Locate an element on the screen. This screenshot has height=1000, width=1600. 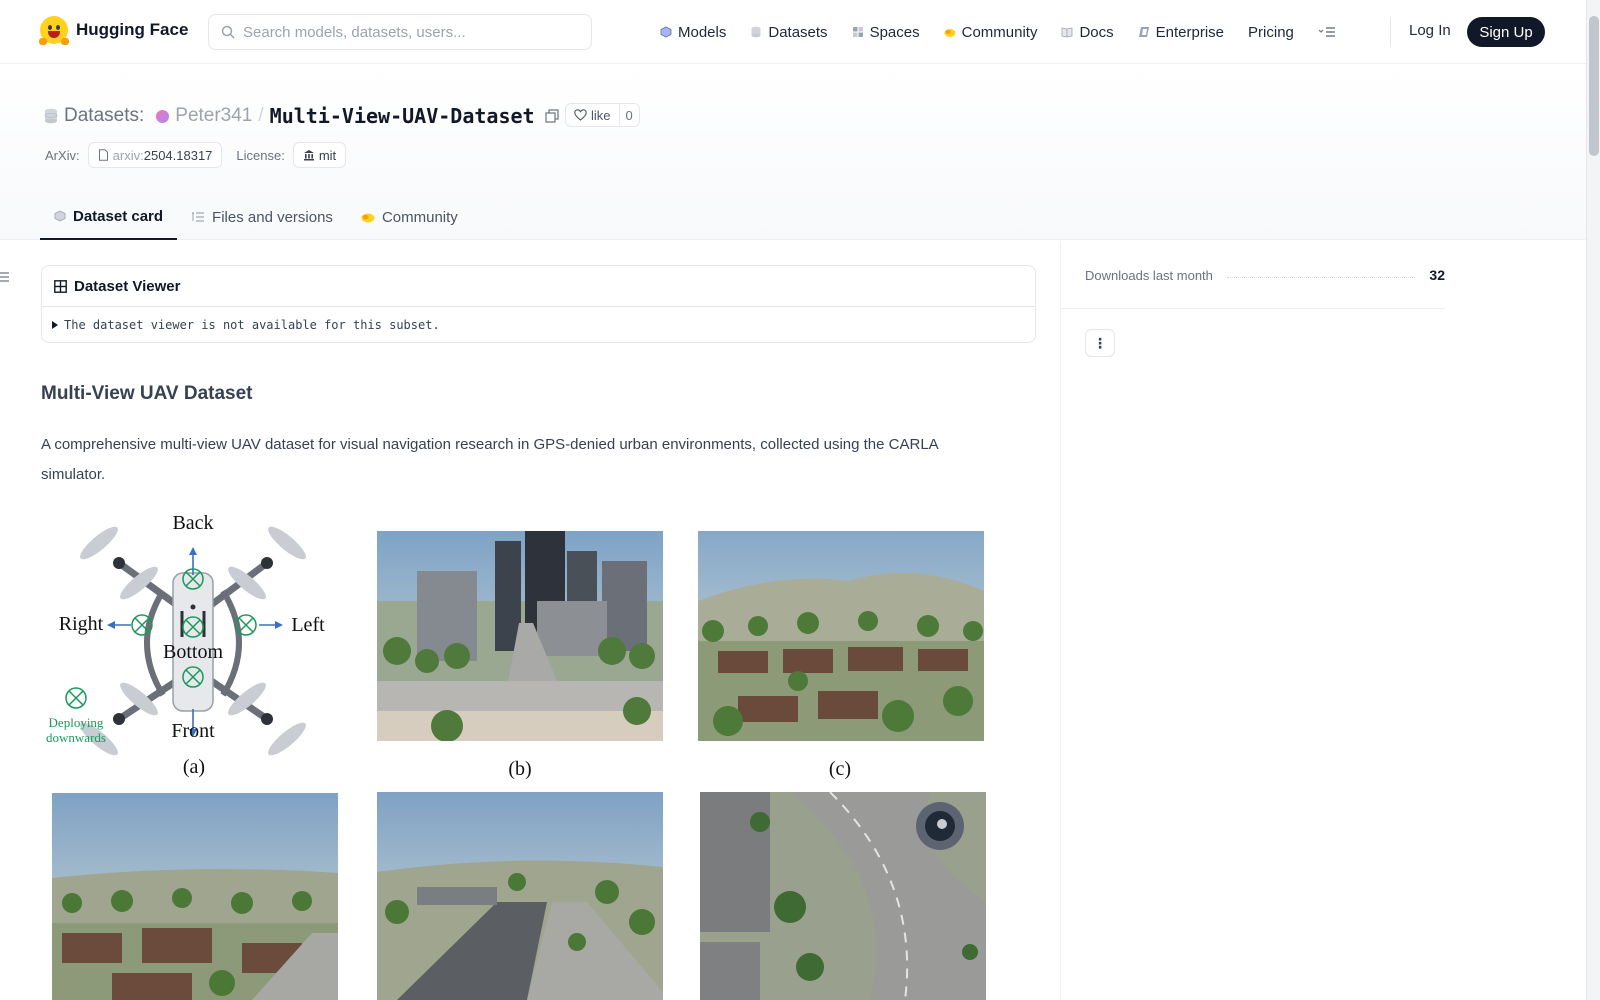
nav-community: Community is located at coordinates (991, 32).